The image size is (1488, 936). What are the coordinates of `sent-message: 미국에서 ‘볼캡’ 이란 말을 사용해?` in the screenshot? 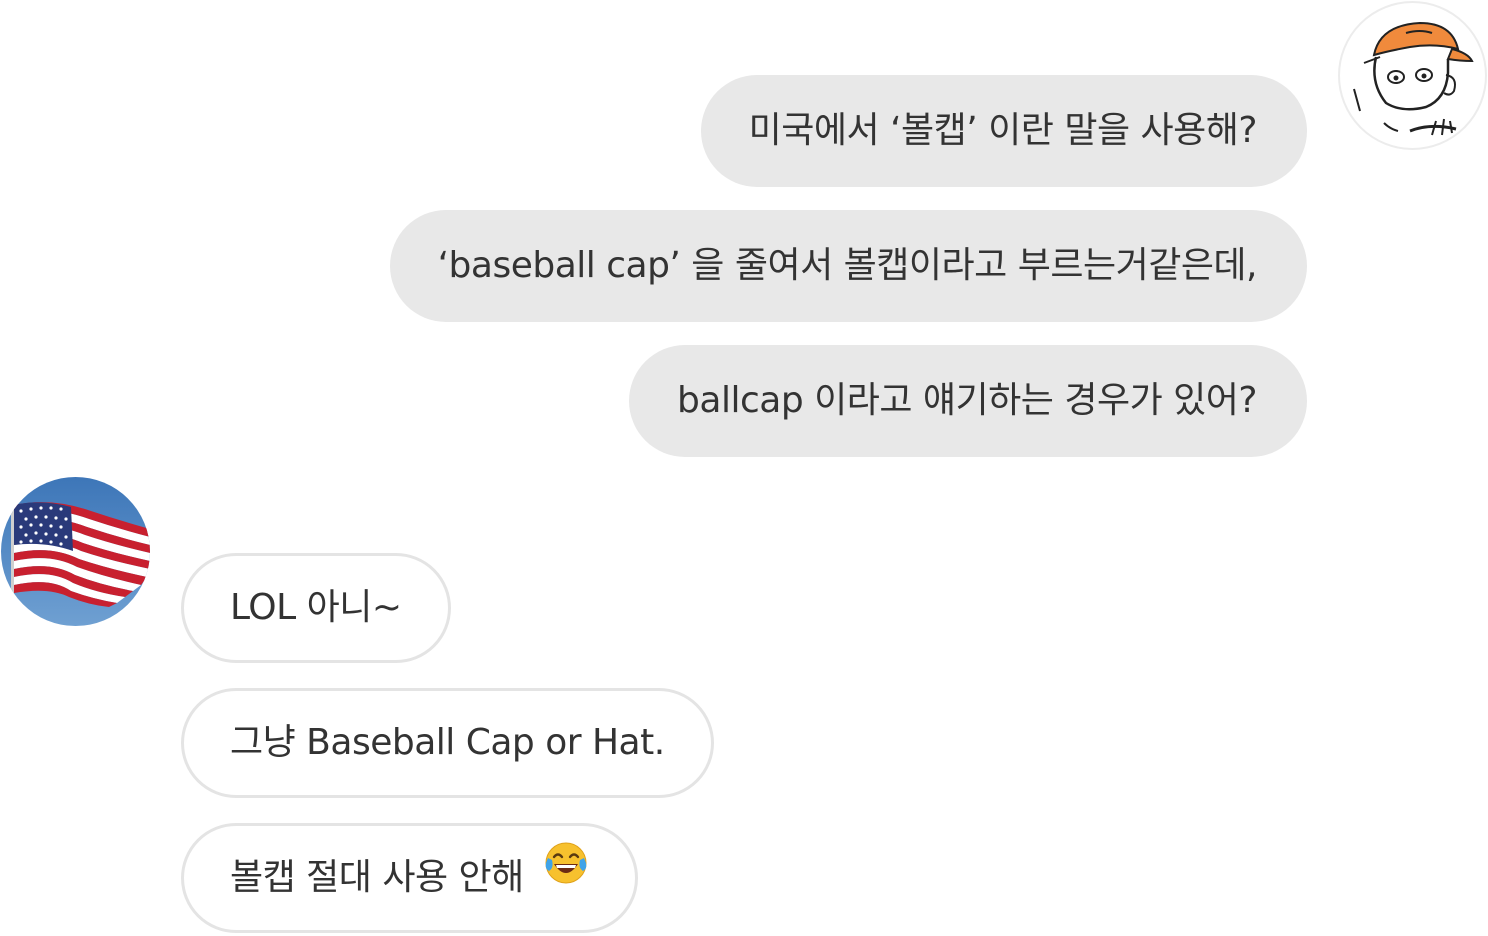 It's located at (1003, 131).